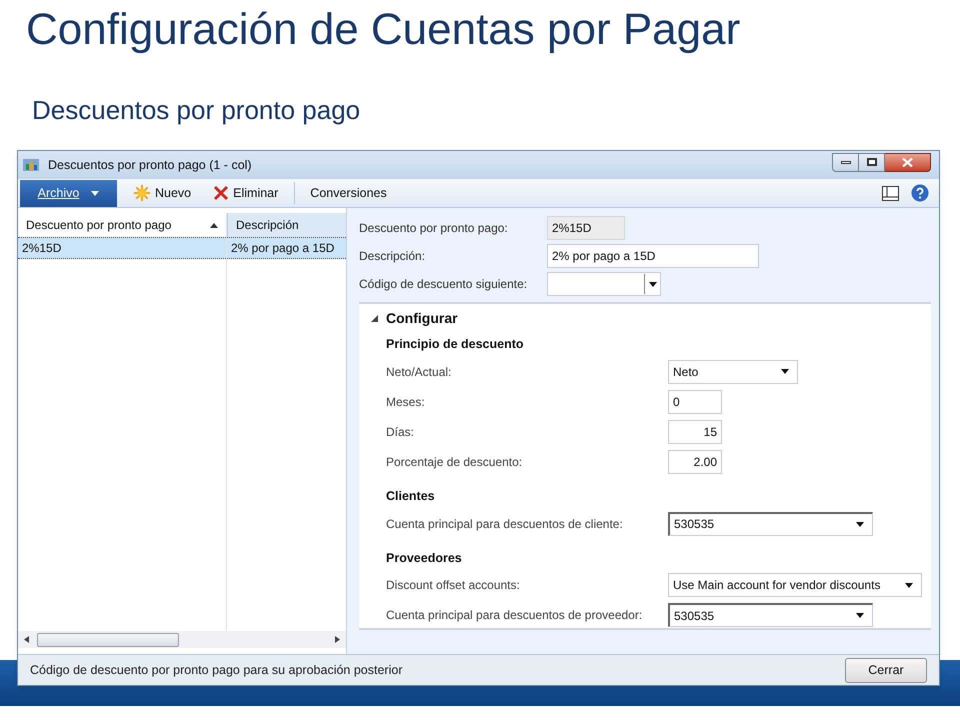 This screenshot has height=720, width=960. What do you see at coordinates (422, 318) in the screenshot?
I see `section-title: Configurar` at bounding box center [422, 318].